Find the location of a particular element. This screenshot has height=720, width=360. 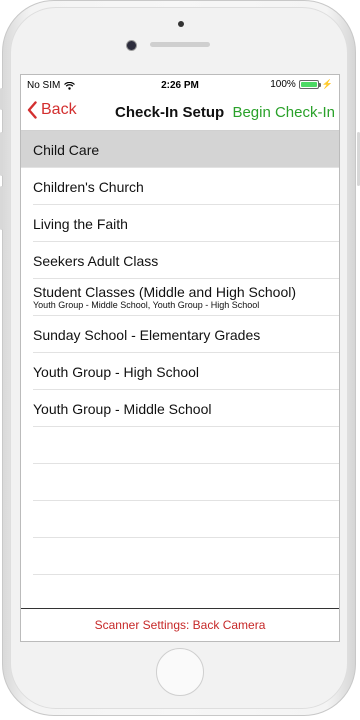

list-item: Youth Group - Middle School is located at coordinates (180, 408).